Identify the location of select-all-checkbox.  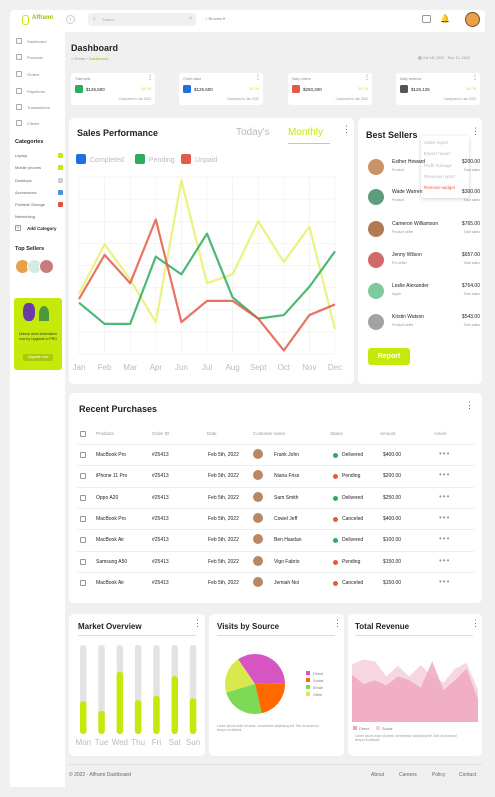
(83, 434).